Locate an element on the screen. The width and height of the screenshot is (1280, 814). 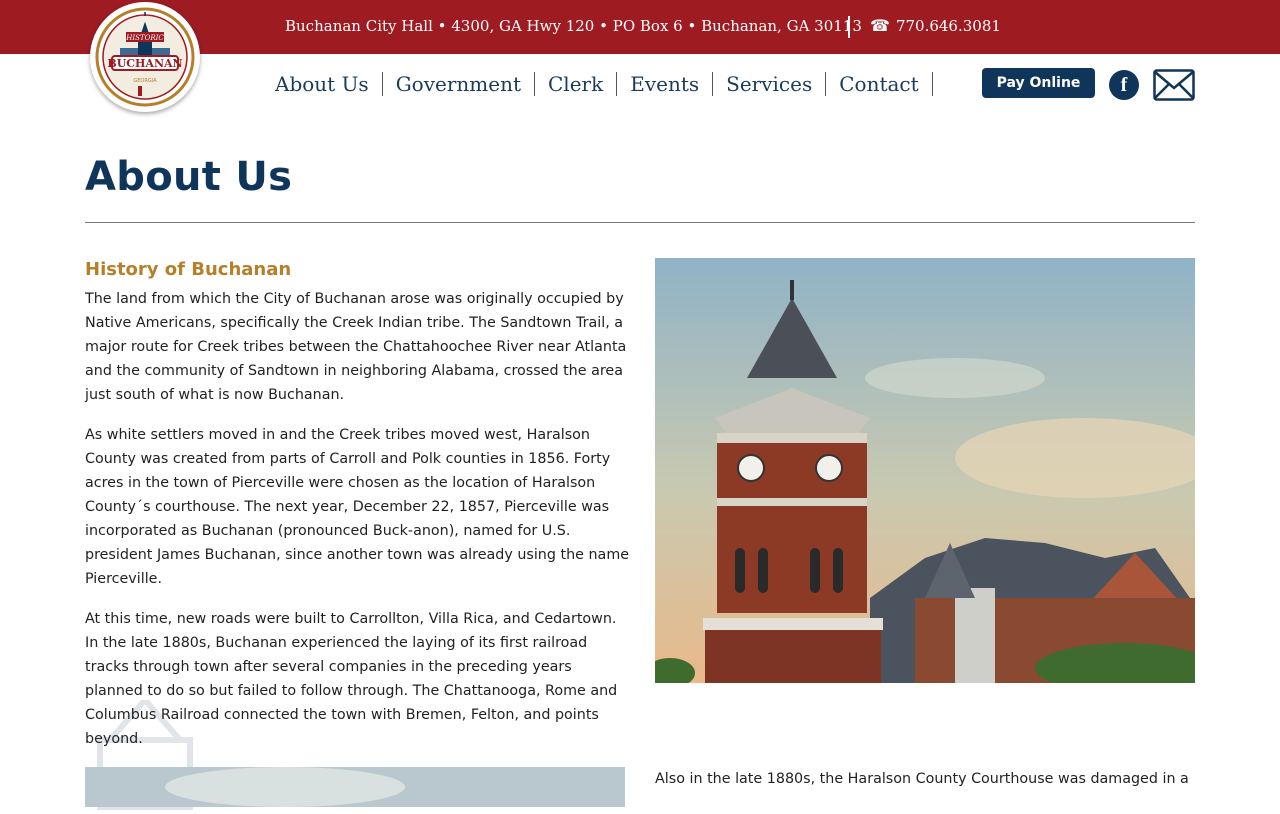
city-logo: HISTORIC BUCHANAN GEORGIA is located at coordinates (145, 57).